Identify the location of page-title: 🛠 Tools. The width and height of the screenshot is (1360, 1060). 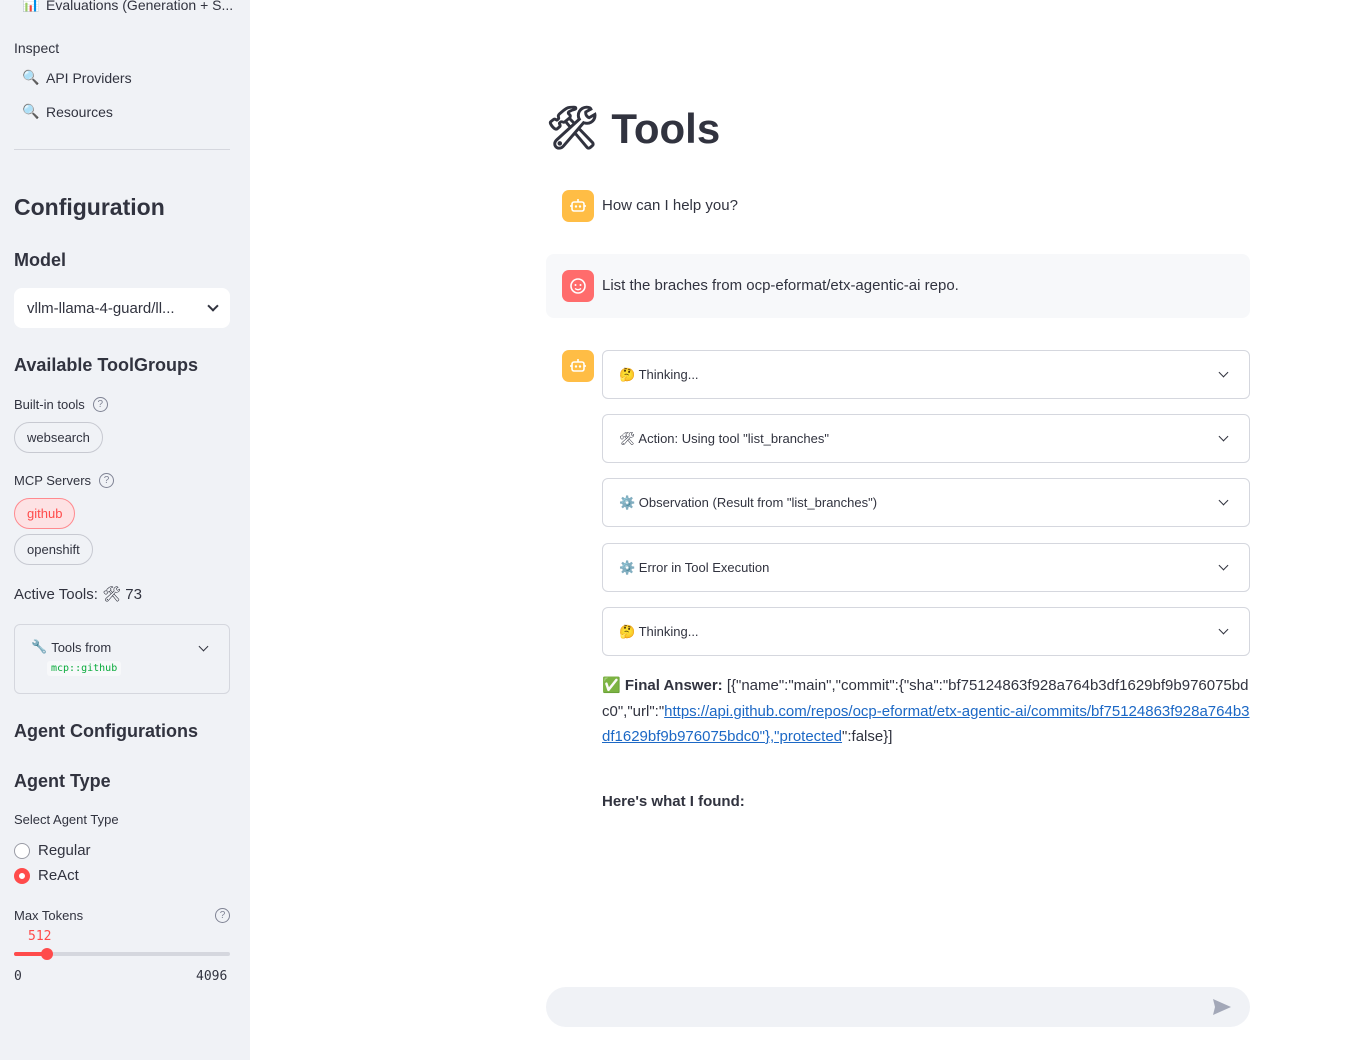
(633, 128).